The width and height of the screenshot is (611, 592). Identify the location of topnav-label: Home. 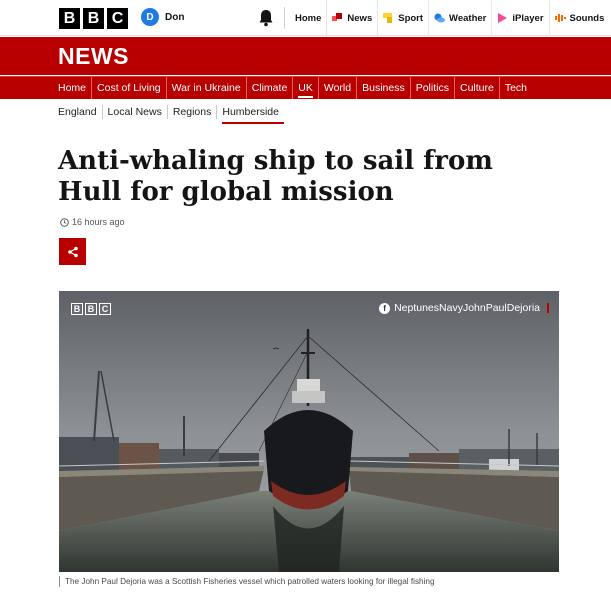
(308, 18).